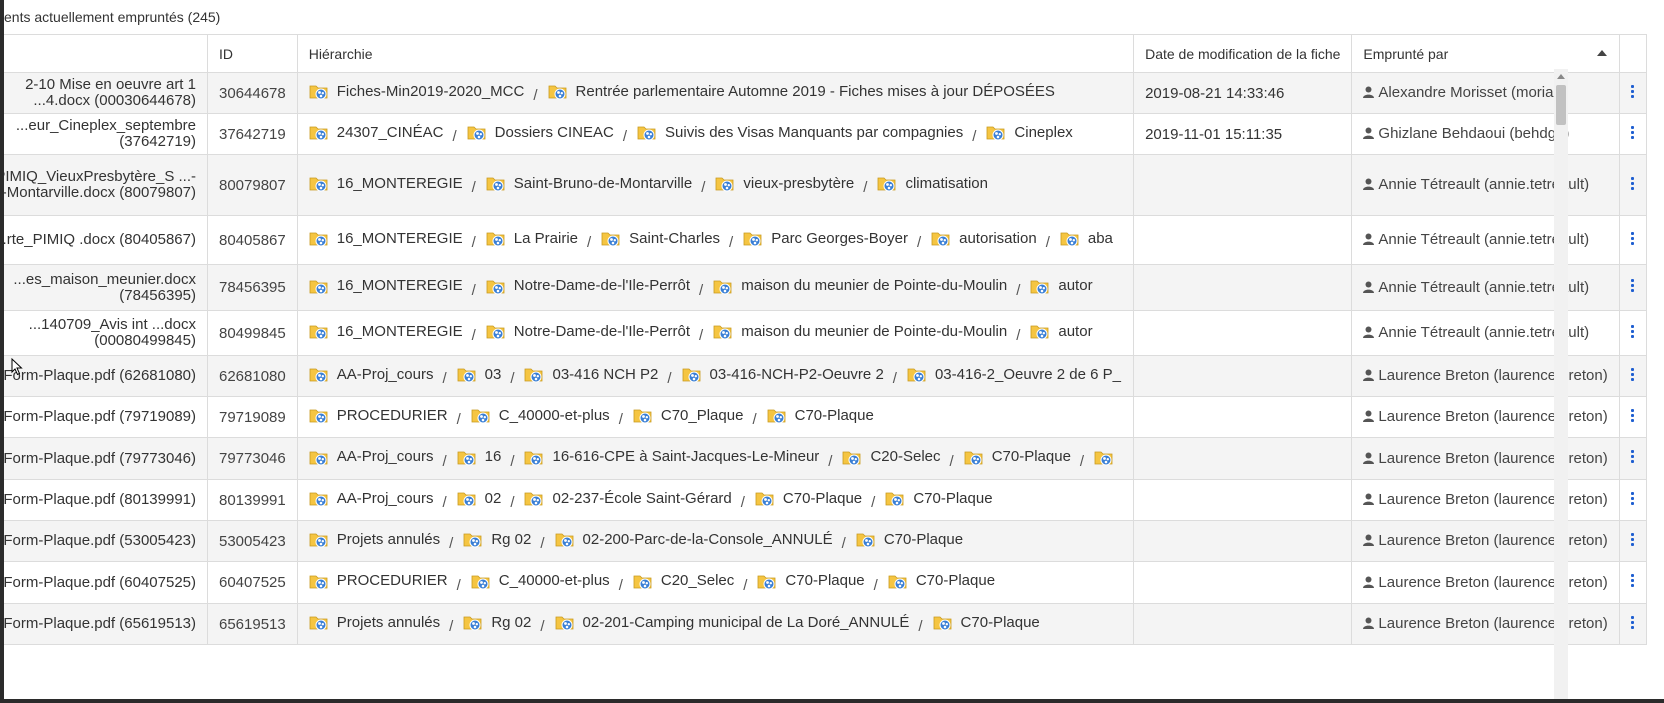 The height and width of the screenshot is (703, 1664). Describe the element at coordinates (1029, 132) in the screenshot. I see `breadcrumb-folder: Cineplex` at that location.